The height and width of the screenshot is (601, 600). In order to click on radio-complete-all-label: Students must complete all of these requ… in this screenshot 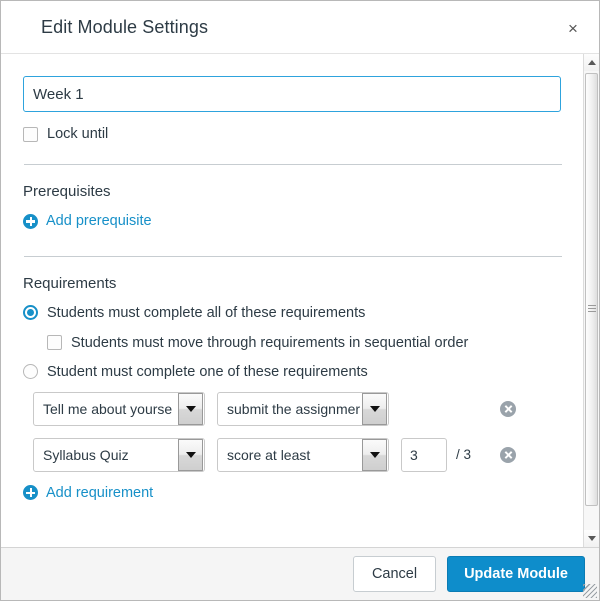, I will do `click(206, 312)`.